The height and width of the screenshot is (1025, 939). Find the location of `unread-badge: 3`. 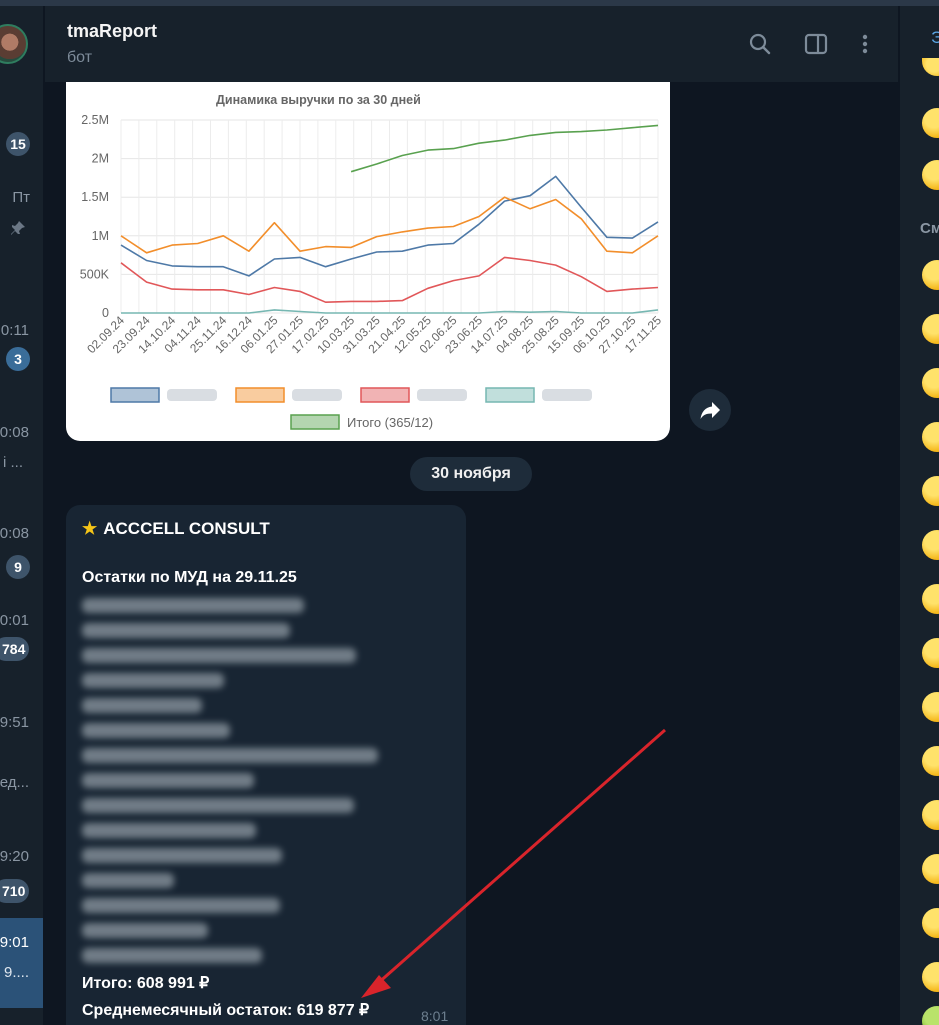

unread-badge: 3 is located at coordinates (18, 359).